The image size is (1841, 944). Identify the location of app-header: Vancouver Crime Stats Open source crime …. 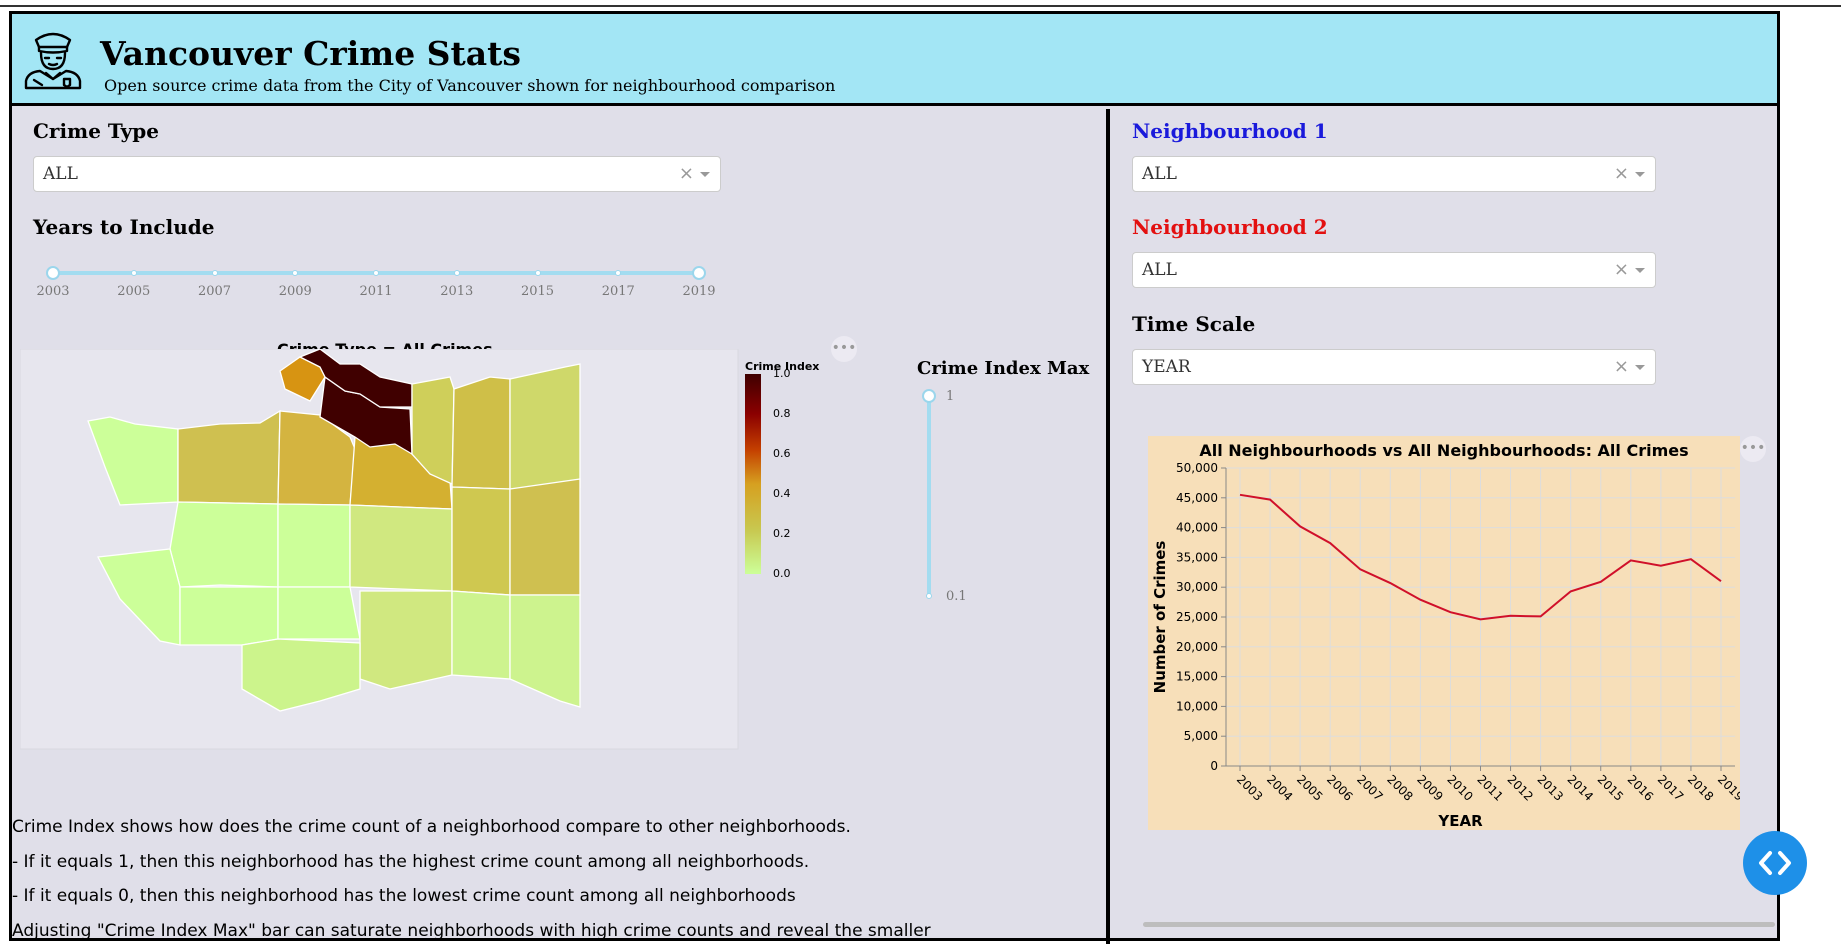
(894, 60).